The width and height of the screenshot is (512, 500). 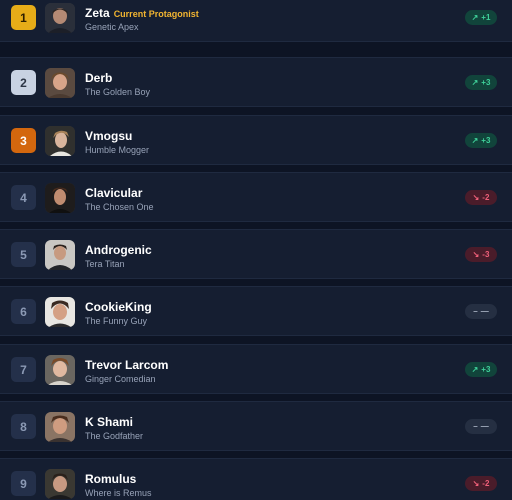 I want to click on player-name: Clavicular, so click(x=114, y=193).